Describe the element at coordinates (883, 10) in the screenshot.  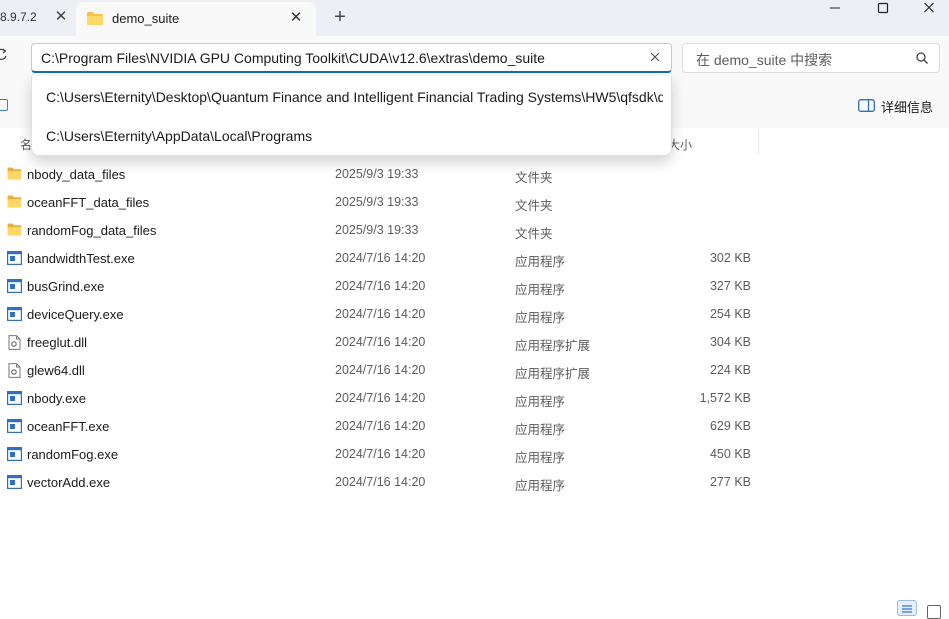
I see `maximize-button` at that location.